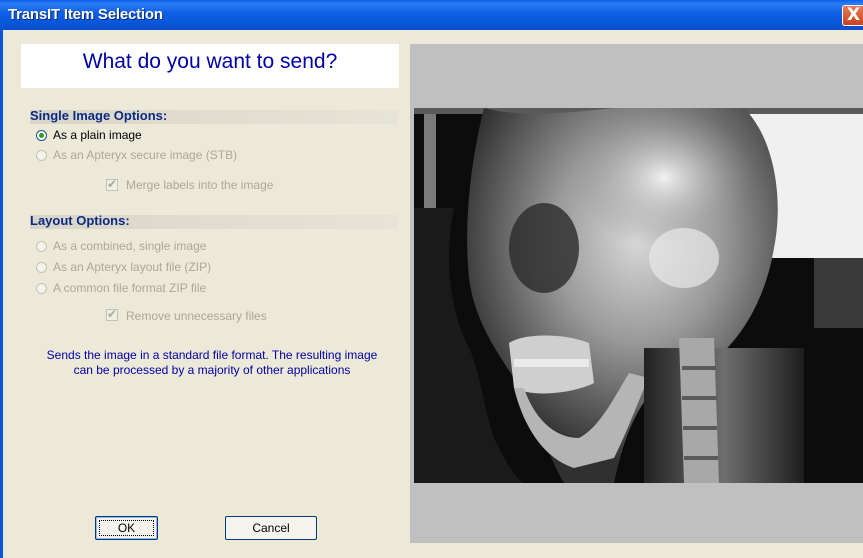  I want to click on single-image-options-header: Single Image Options:, so click(214, 116).